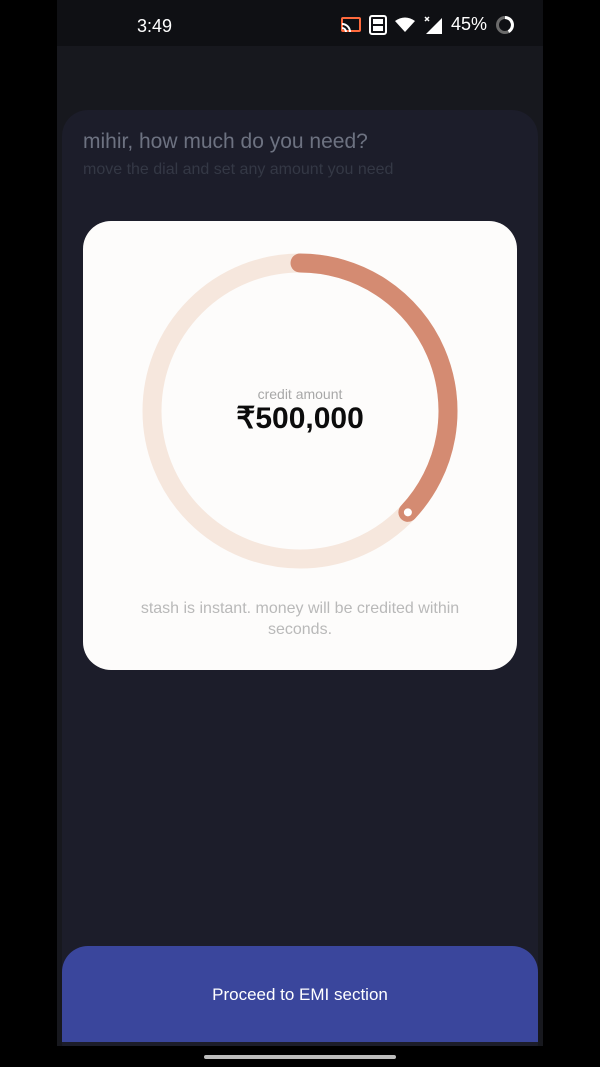 The image size is (600, 1067). Describe the element at coordinates (300, 394) in the screenshot. I see `credit-amount-label: credit amount` at that location.